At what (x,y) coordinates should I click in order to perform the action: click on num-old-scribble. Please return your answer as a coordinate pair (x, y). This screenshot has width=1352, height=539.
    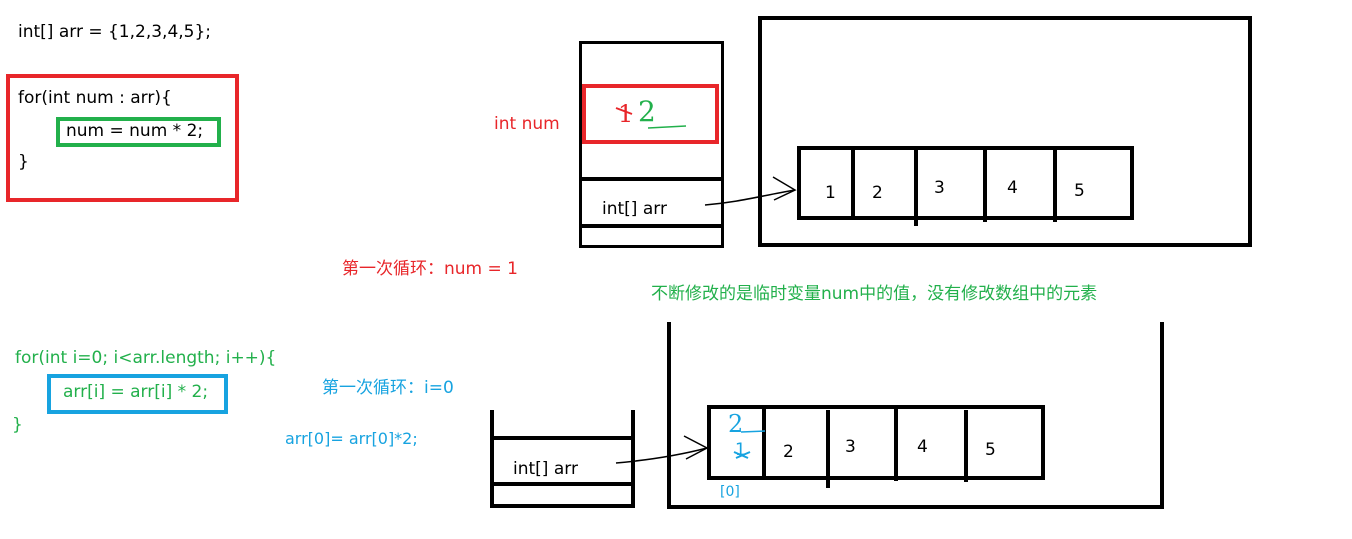
    Looking at the image, I should click on (624, 111).